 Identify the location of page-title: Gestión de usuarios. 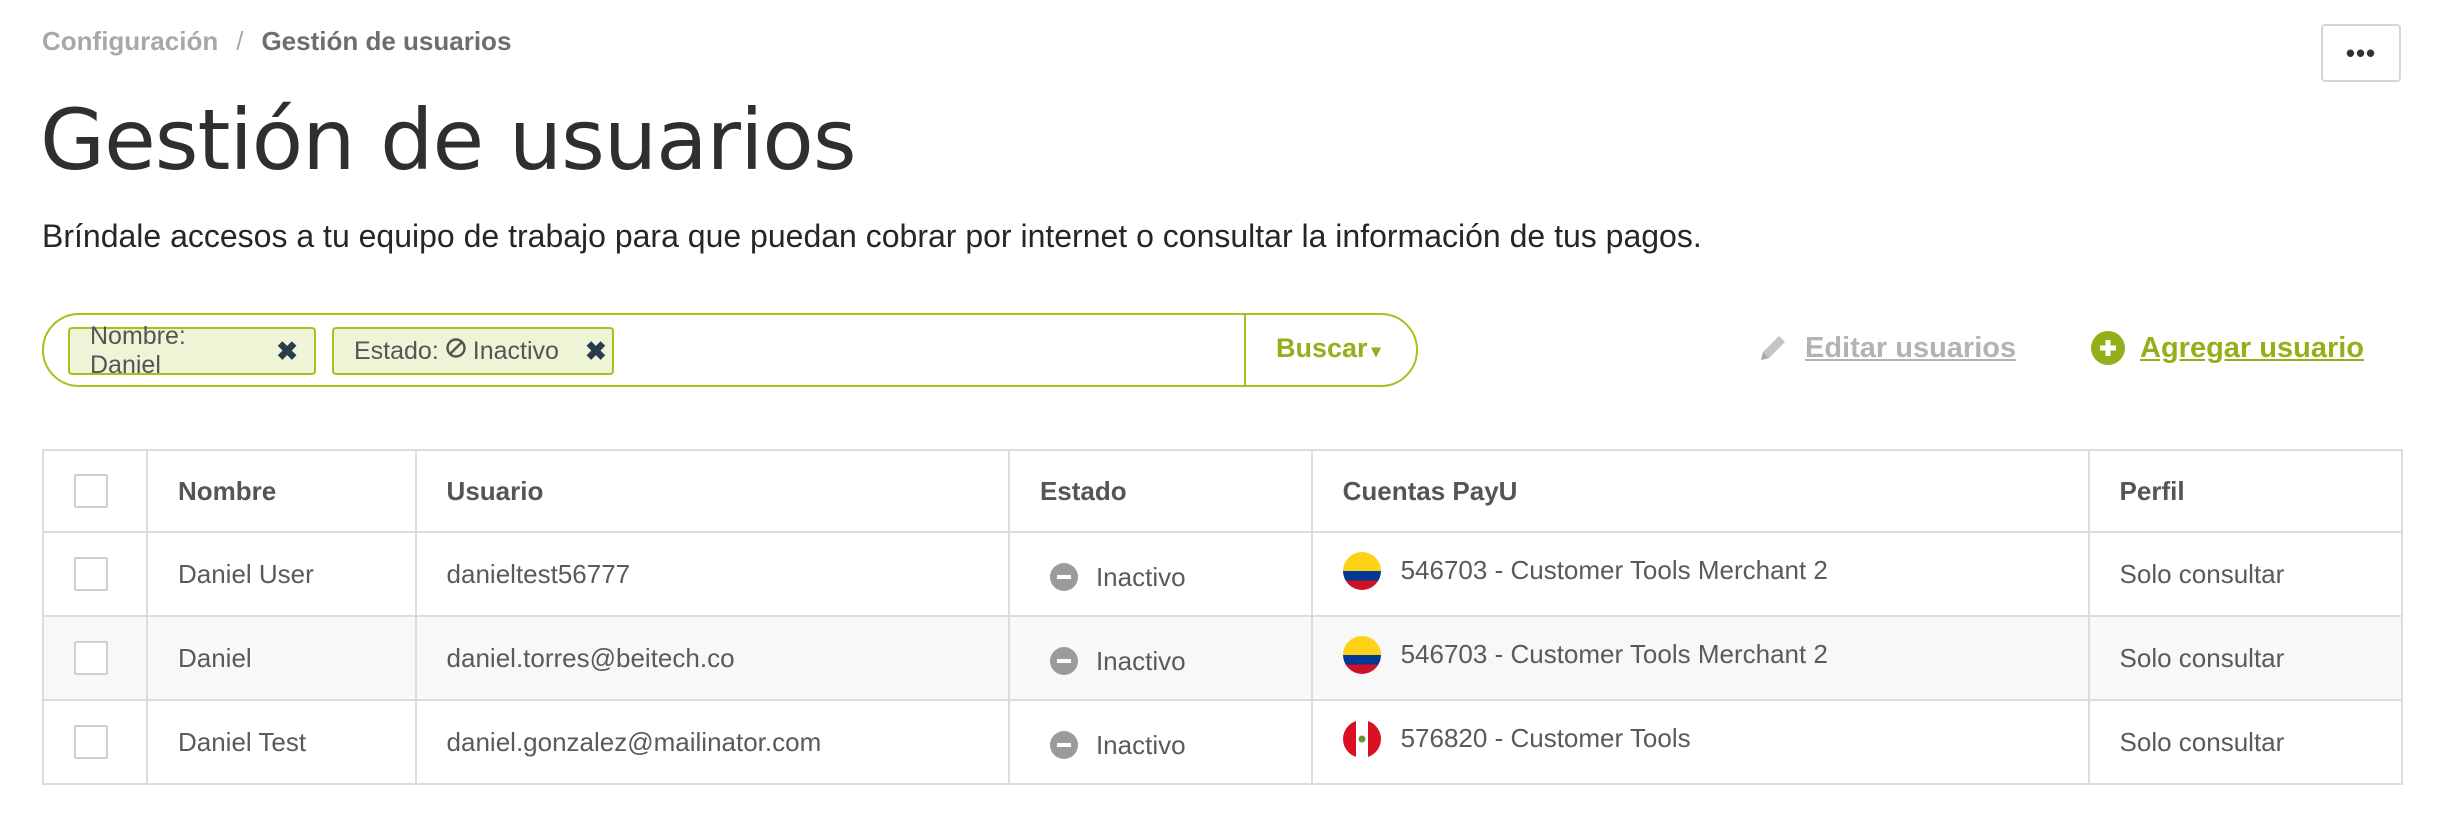
(448, 140).